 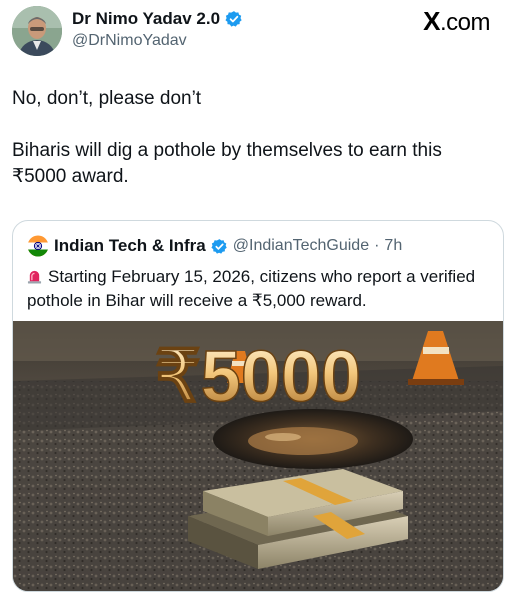 What do you see at coordinates (258, 377) in the screenshot?
I see `image-overlay-amount: ₹5000` at bounding box center [258, 377].